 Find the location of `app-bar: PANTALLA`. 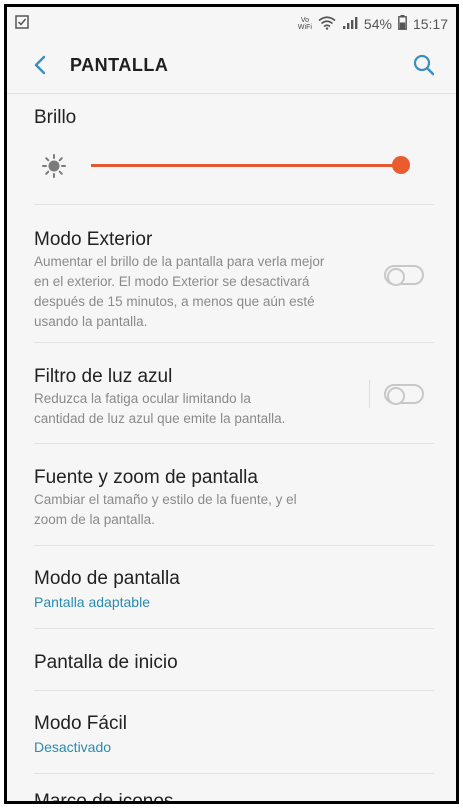

app-bar: PANTALLA is located at coordinates (231, 67).